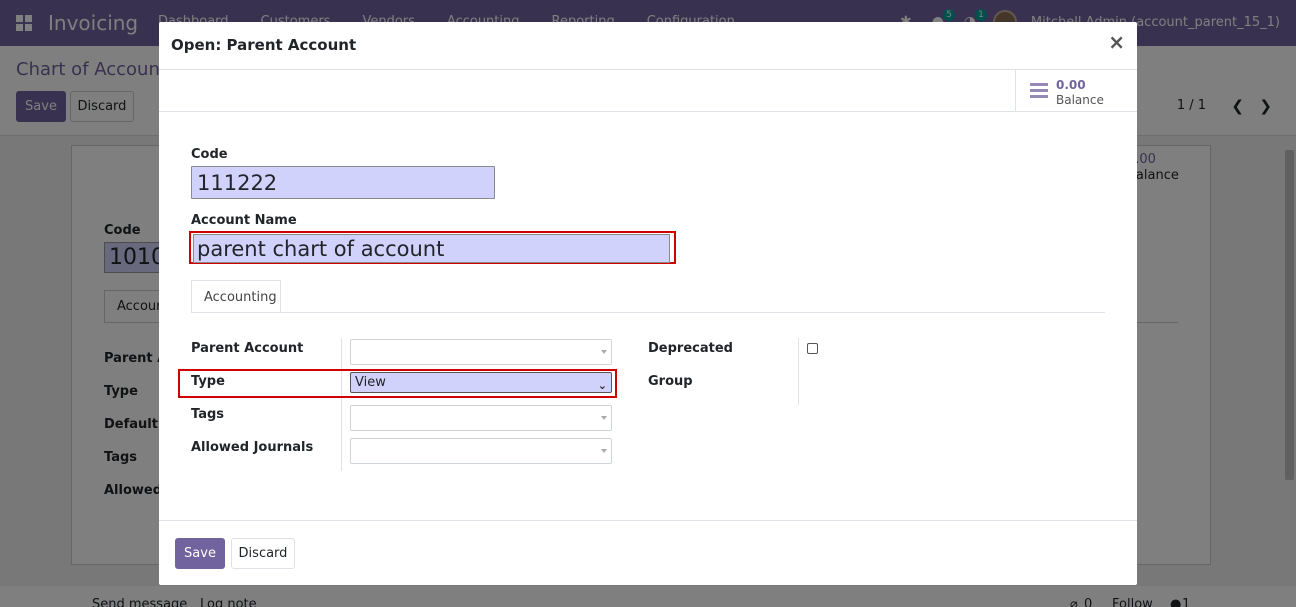 Image resolution: width=1296 pixels, height=607 pixels. What do you see at coordinates (244, 220) in the screenshot?
I see `account-name-label: Account Name` at bounding box center [244, 220].